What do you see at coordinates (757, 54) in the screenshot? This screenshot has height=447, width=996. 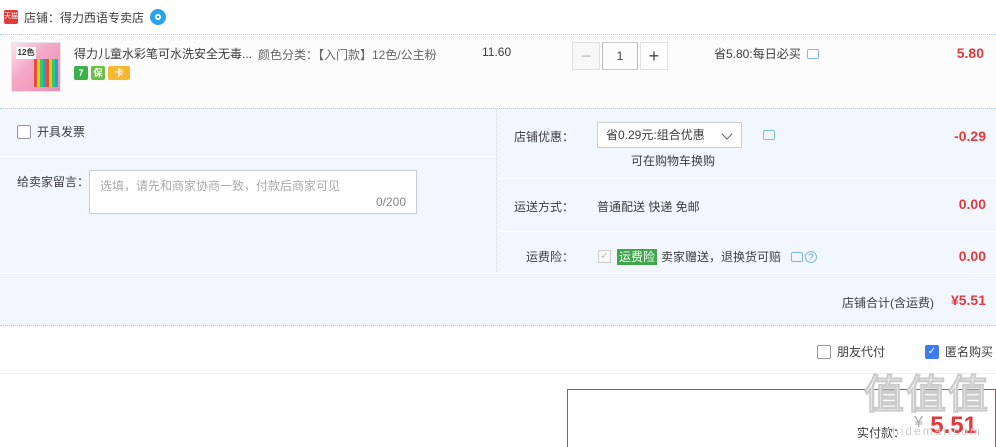 I see `promo-text: 省5.80:每日必买` at bounding box center [757, 54].